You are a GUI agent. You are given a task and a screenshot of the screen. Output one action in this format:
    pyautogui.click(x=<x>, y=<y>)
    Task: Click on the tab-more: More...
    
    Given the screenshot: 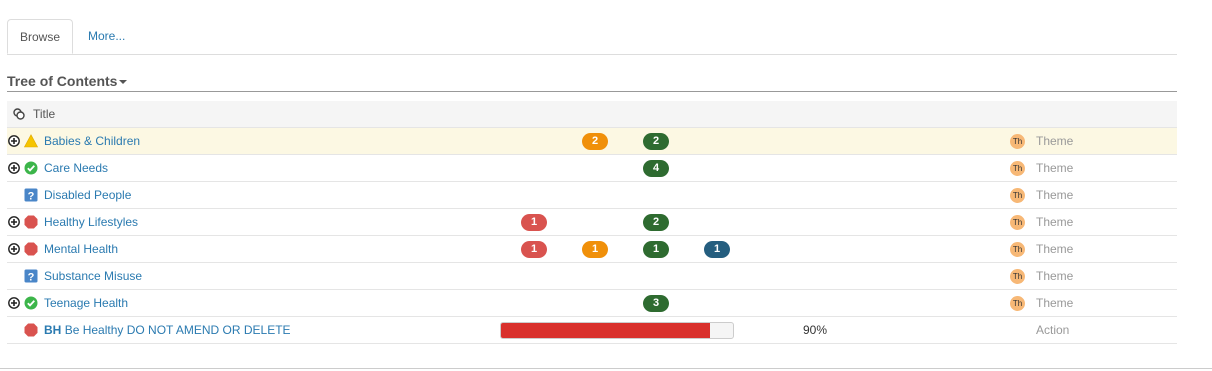 What is the action you would take?
    pyautogui.click(x=106, y=36)
    